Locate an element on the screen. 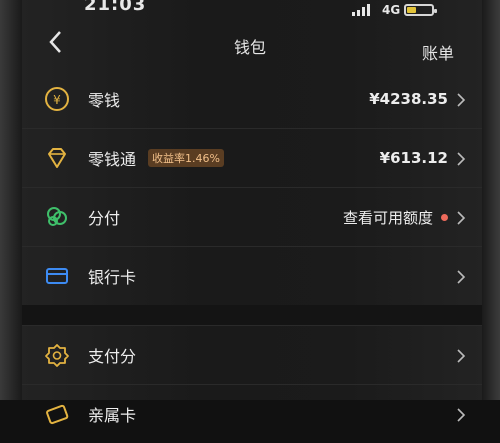  fenfu-hint: 查看可用额度 is located at coordinates (395, 217).